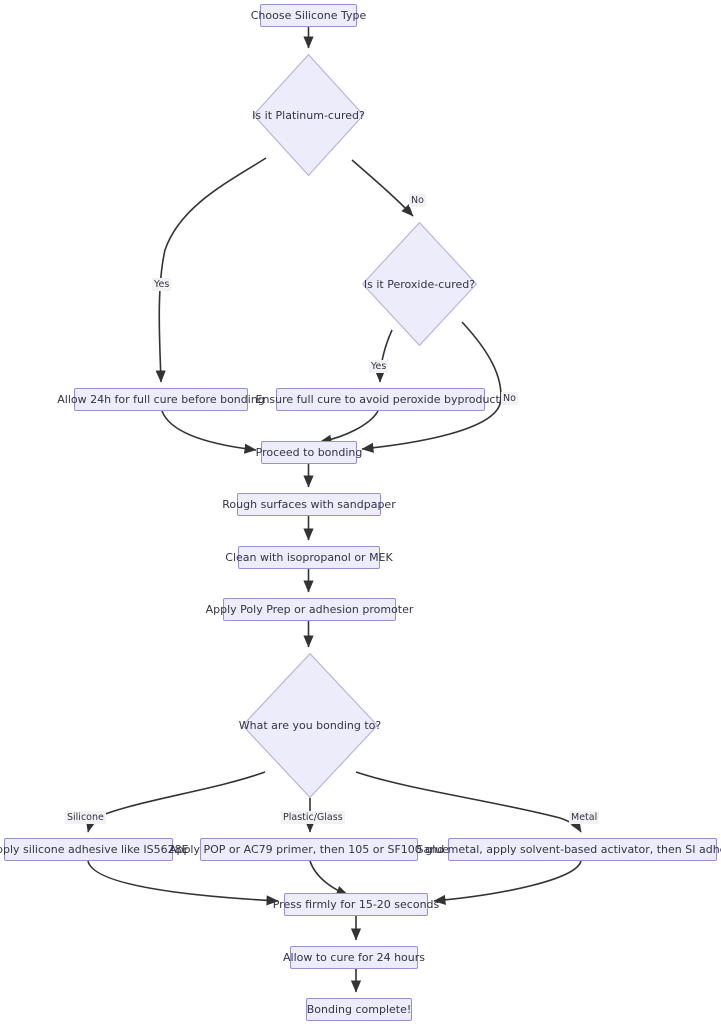 The height and width of the screenshot is (1024, 721). Describe the element at coordinates (584, 817) in the screenshot. I see `edge-label-branch-metal: Metal` at that location.